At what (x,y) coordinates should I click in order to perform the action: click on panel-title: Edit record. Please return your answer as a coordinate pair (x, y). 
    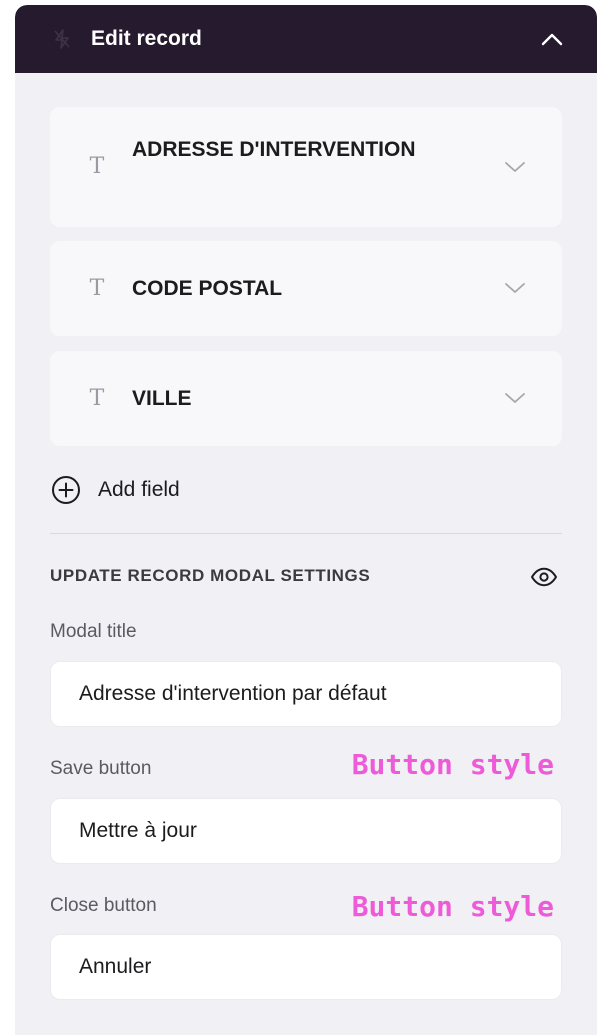
    Looking at the image, I should click on (146, 38).